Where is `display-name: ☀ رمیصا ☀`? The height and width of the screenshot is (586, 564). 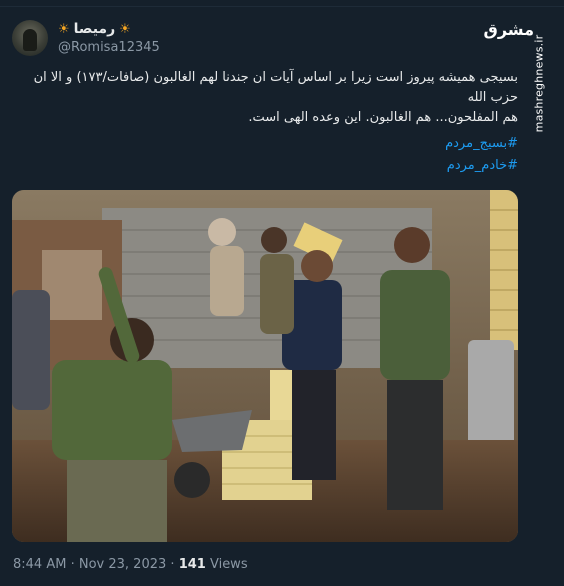 display-name: ☀ رمیصا ☀ is located at coordinates (94, 29).